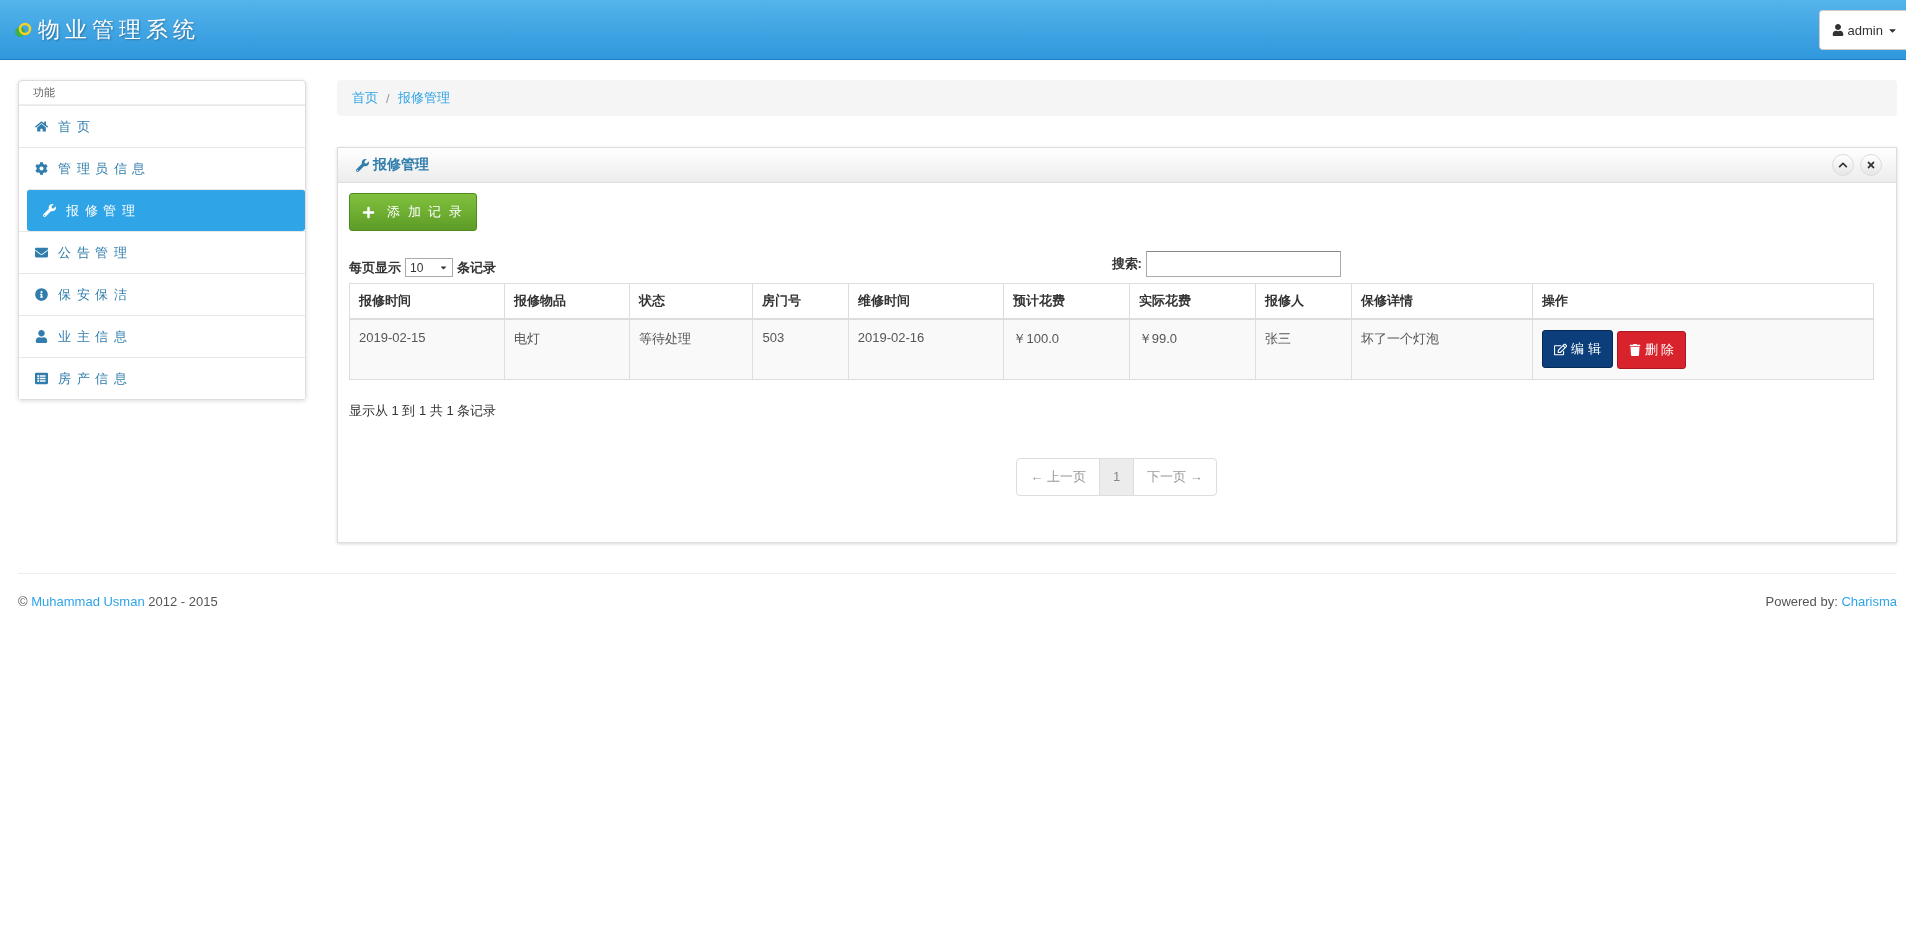 Image resolution: width=1906 pixels, height=926 pixels. Describe the element at coordinates (119, 29) in the screenshot. I see `app-title: 物业管理系统` at that location.